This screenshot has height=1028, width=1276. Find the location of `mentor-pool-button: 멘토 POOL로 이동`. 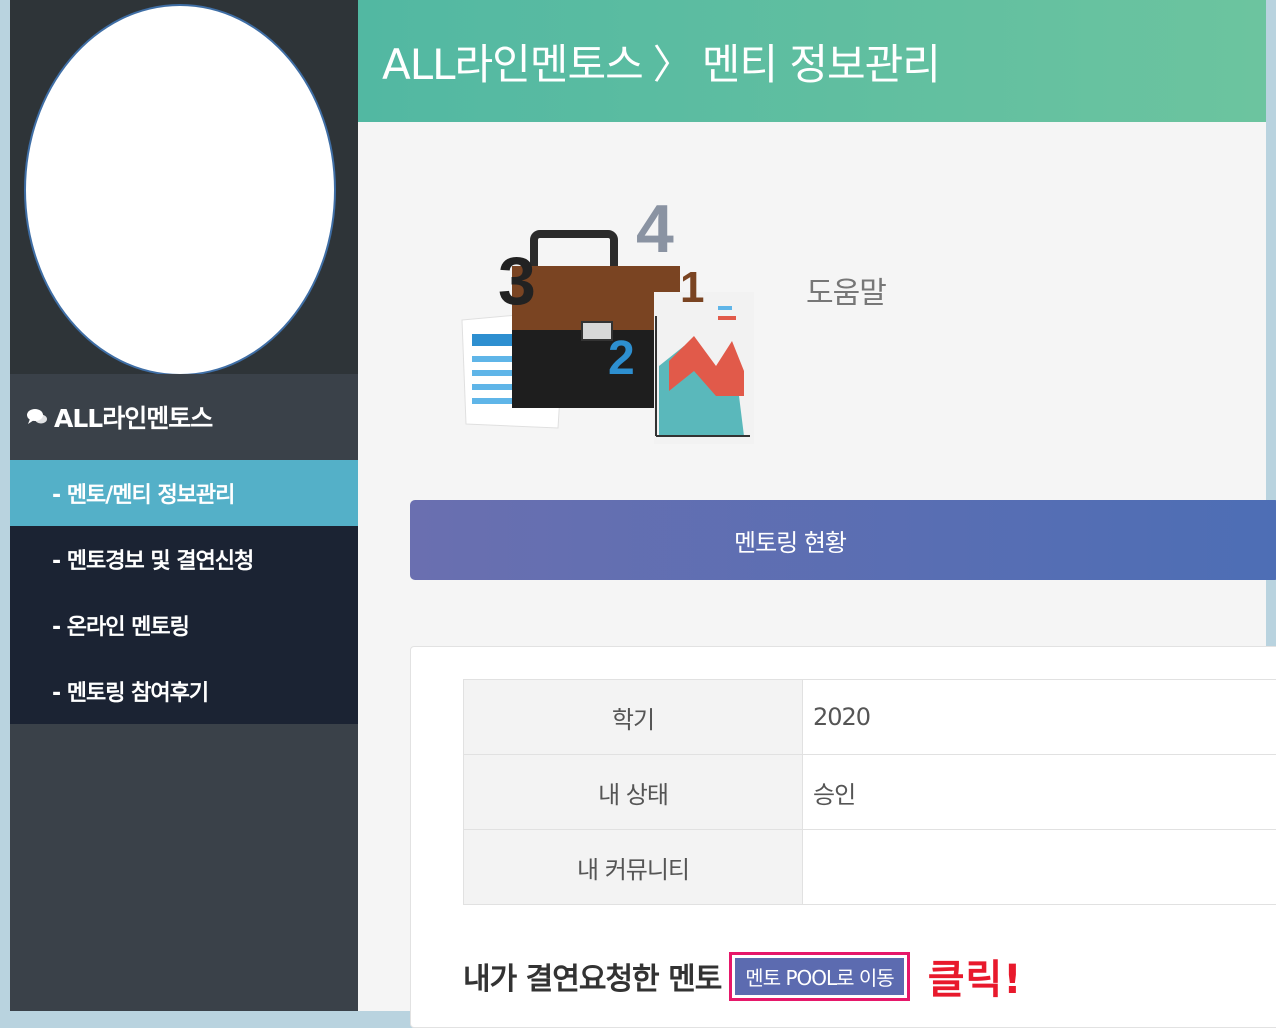

mentor-pool-button: 멘토 POOL로 이동 is located at coordinates (819, 976).